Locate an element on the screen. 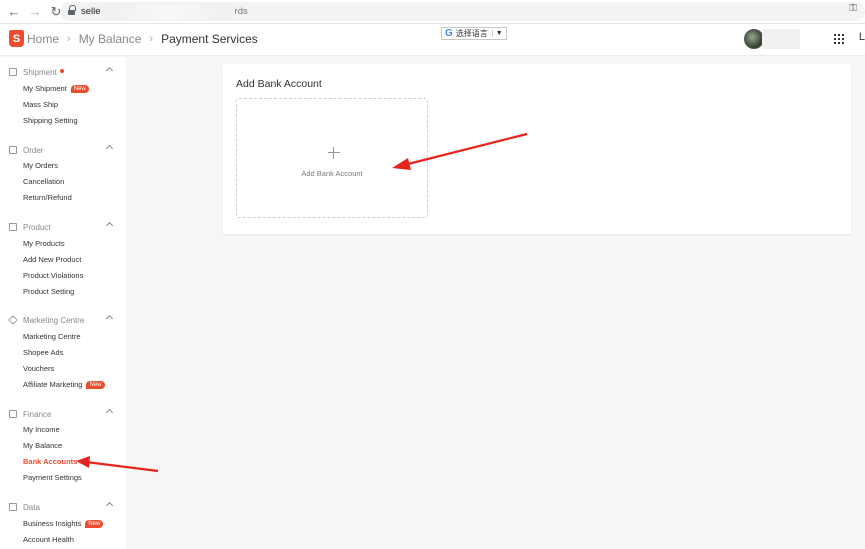 The height and width of the screenshot is (549, 865). sidebar-section-marketing-centre: Marketing Centre is located at coordinates (63, 320).